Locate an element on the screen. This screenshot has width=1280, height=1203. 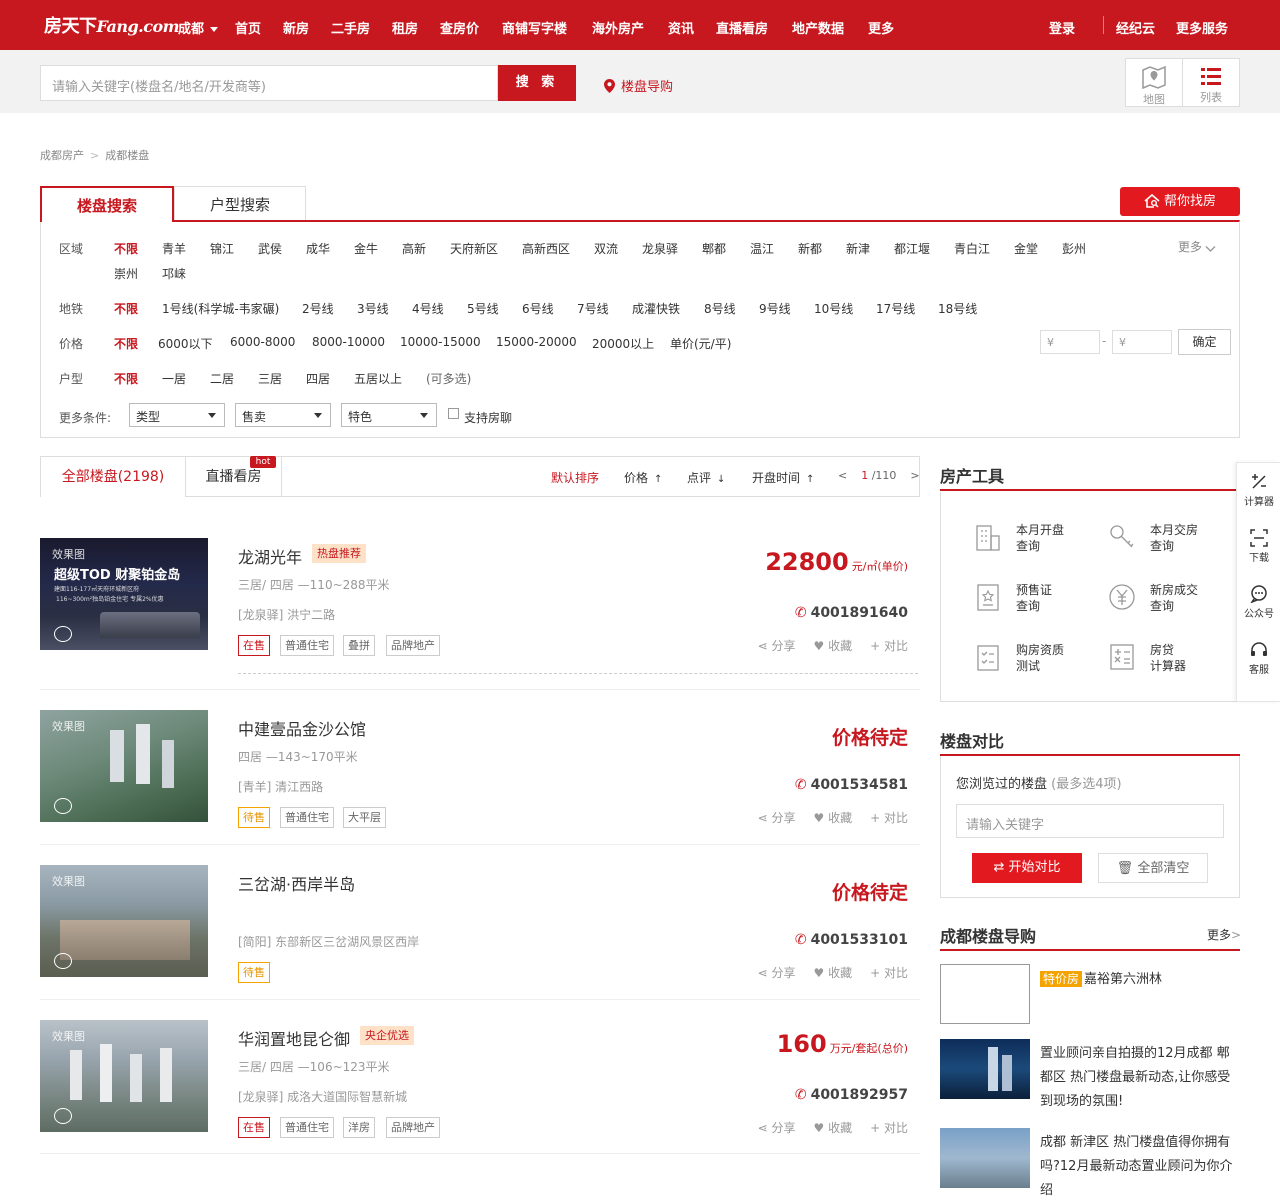
metro-option: 不限 is located at coordinates (126, 308).